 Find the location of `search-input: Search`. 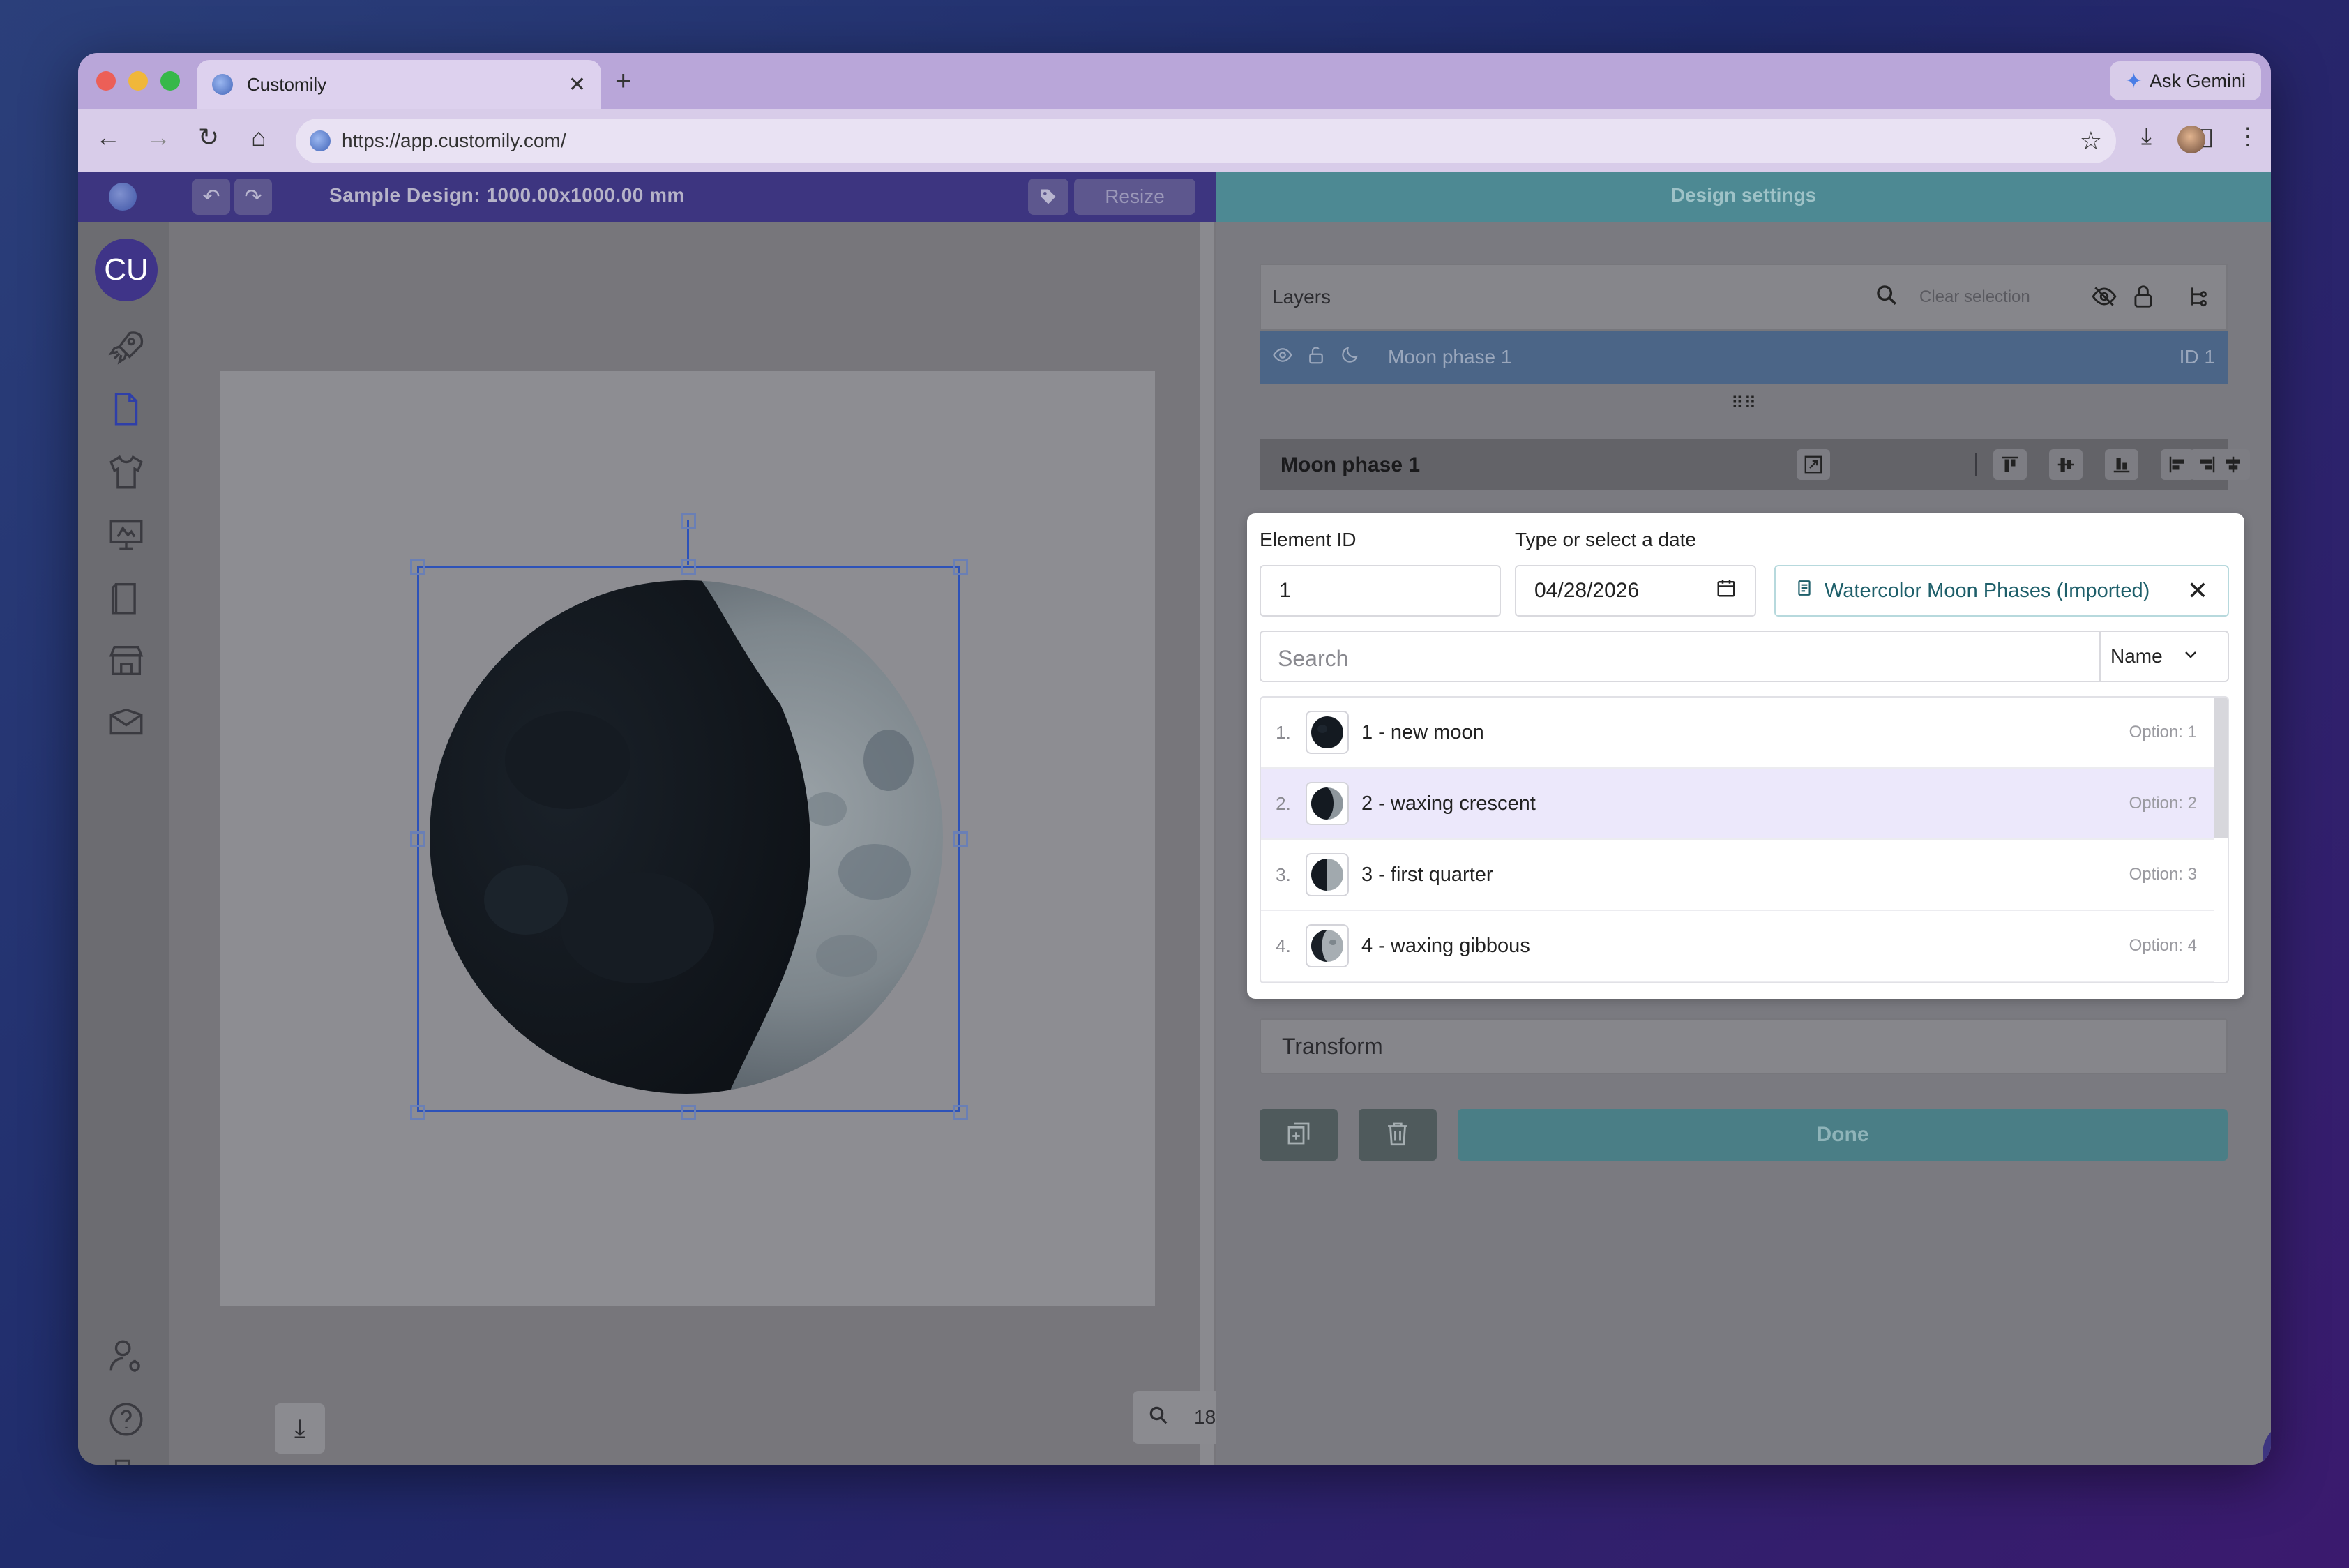

search-input: Search is located at coordinates (1313, 659).